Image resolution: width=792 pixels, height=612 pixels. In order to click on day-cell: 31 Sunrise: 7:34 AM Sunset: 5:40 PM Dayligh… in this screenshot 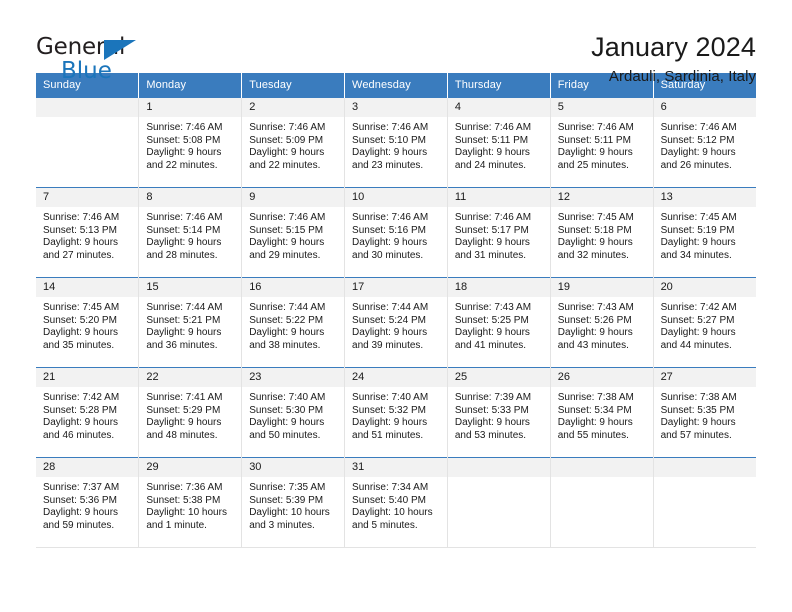, I will do `click(396, 502)`.